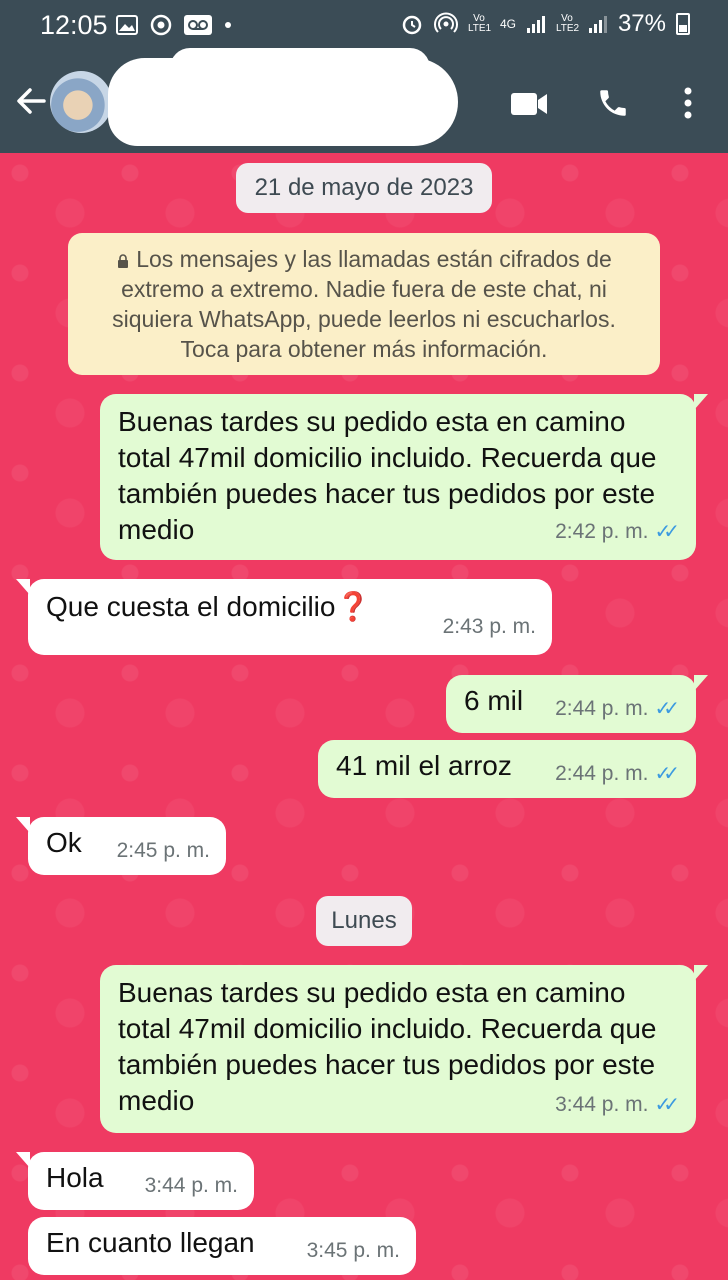 Image resolution: width=728 pixels, height=1280 pixels. What do you see at coordinates (641, 23) in the screenshot?
I see `battery-percent: 37%` at bounding box center [641, 23].